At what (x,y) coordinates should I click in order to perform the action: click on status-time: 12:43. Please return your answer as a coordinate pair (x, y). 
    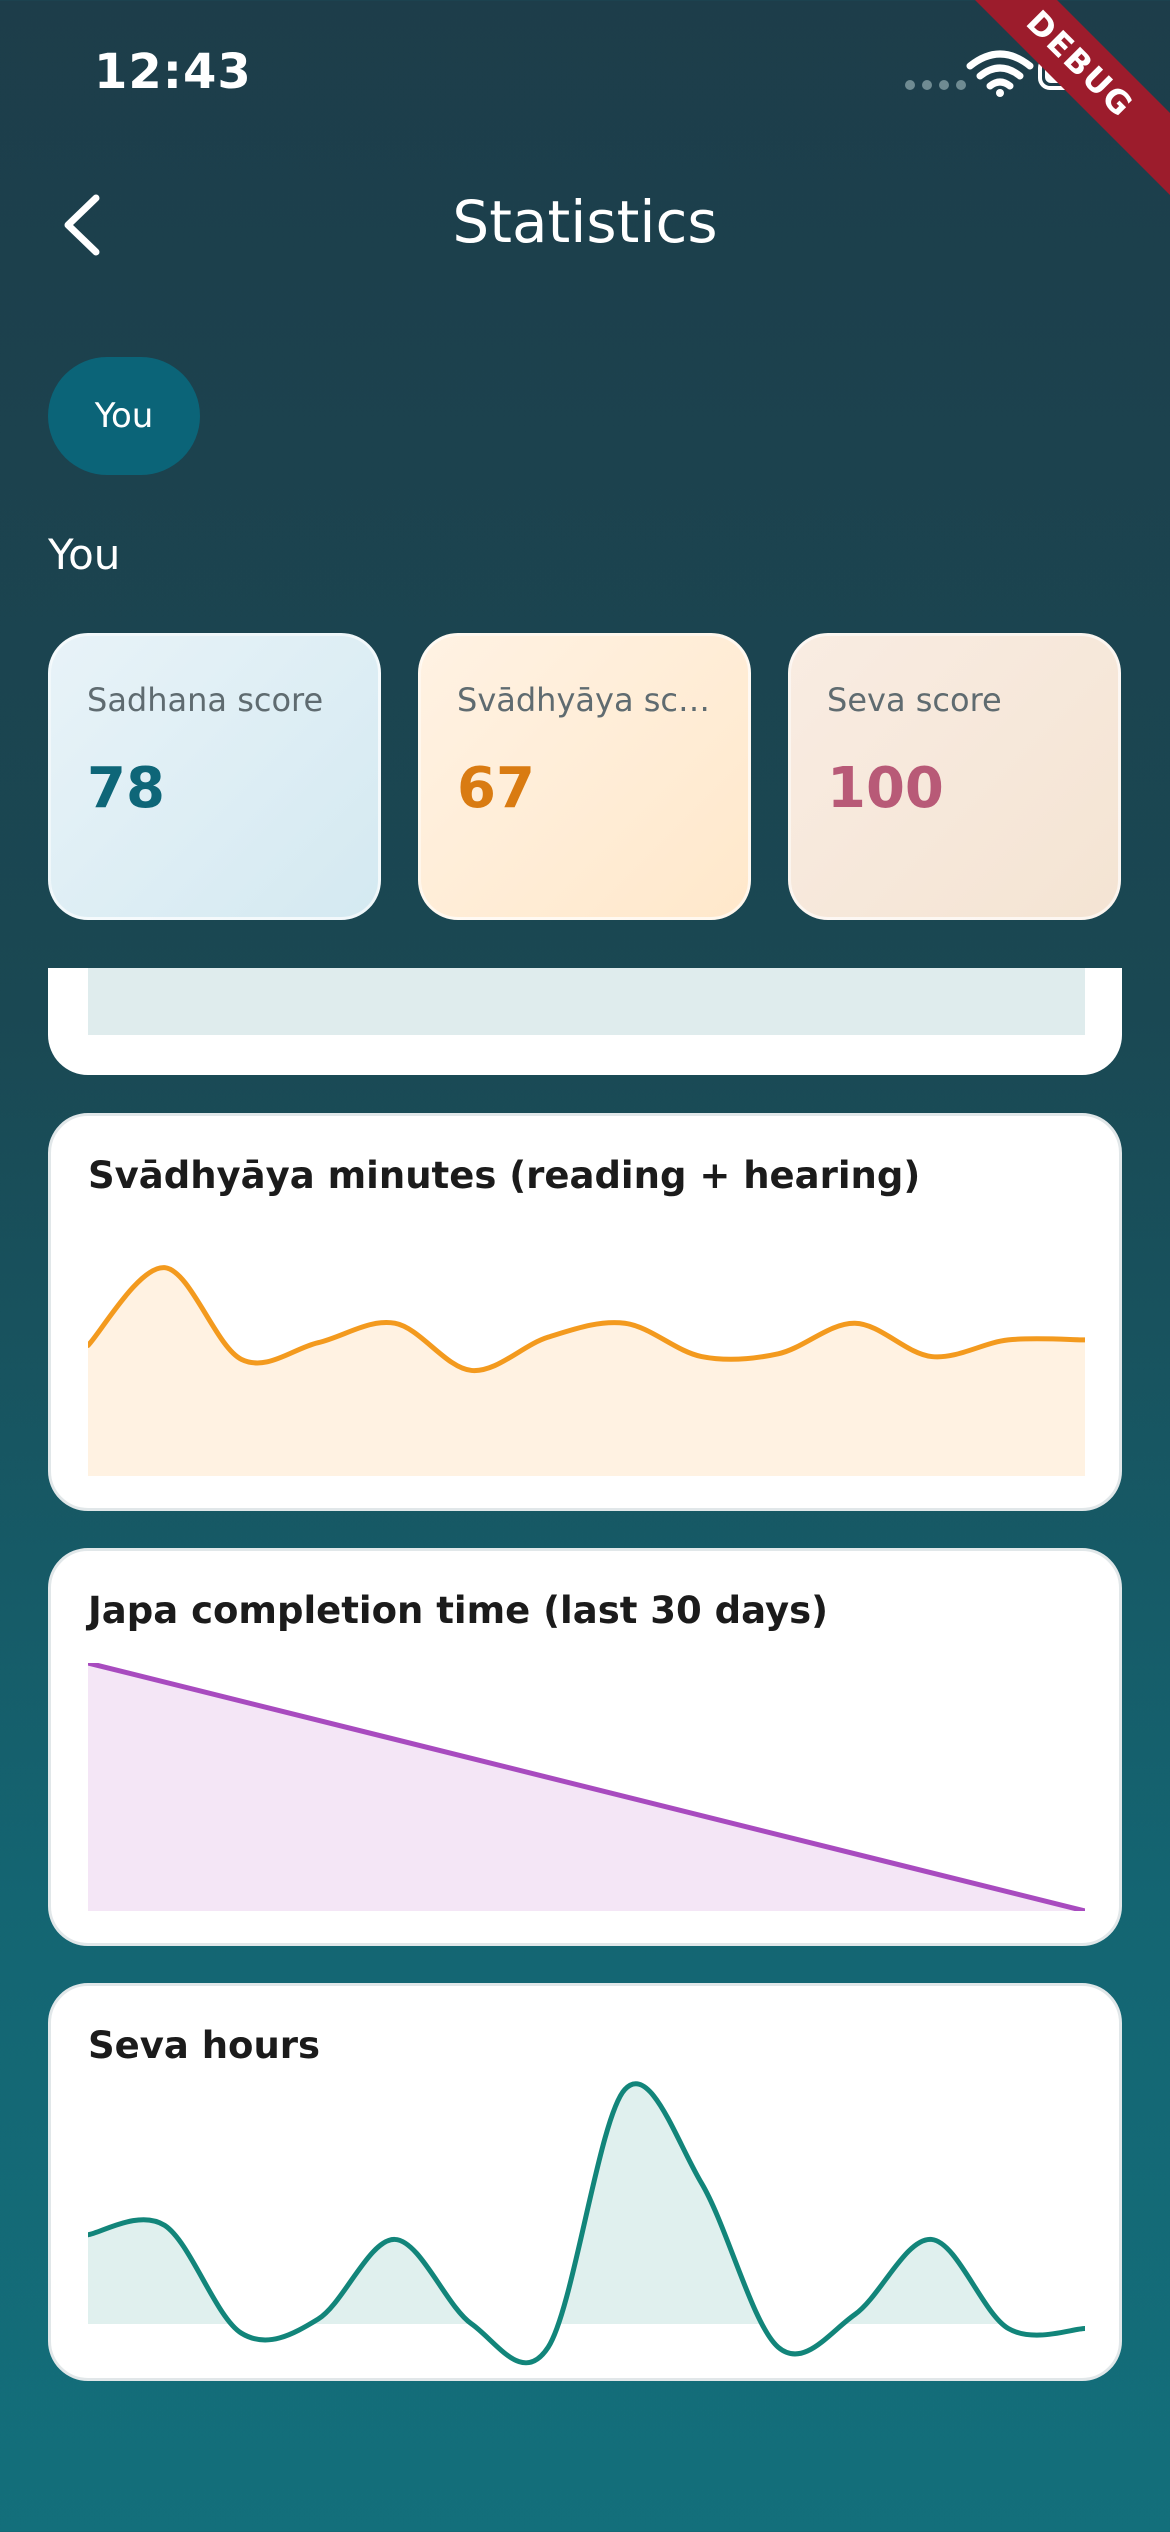
    Looking at the image, I should click on (173, 72).